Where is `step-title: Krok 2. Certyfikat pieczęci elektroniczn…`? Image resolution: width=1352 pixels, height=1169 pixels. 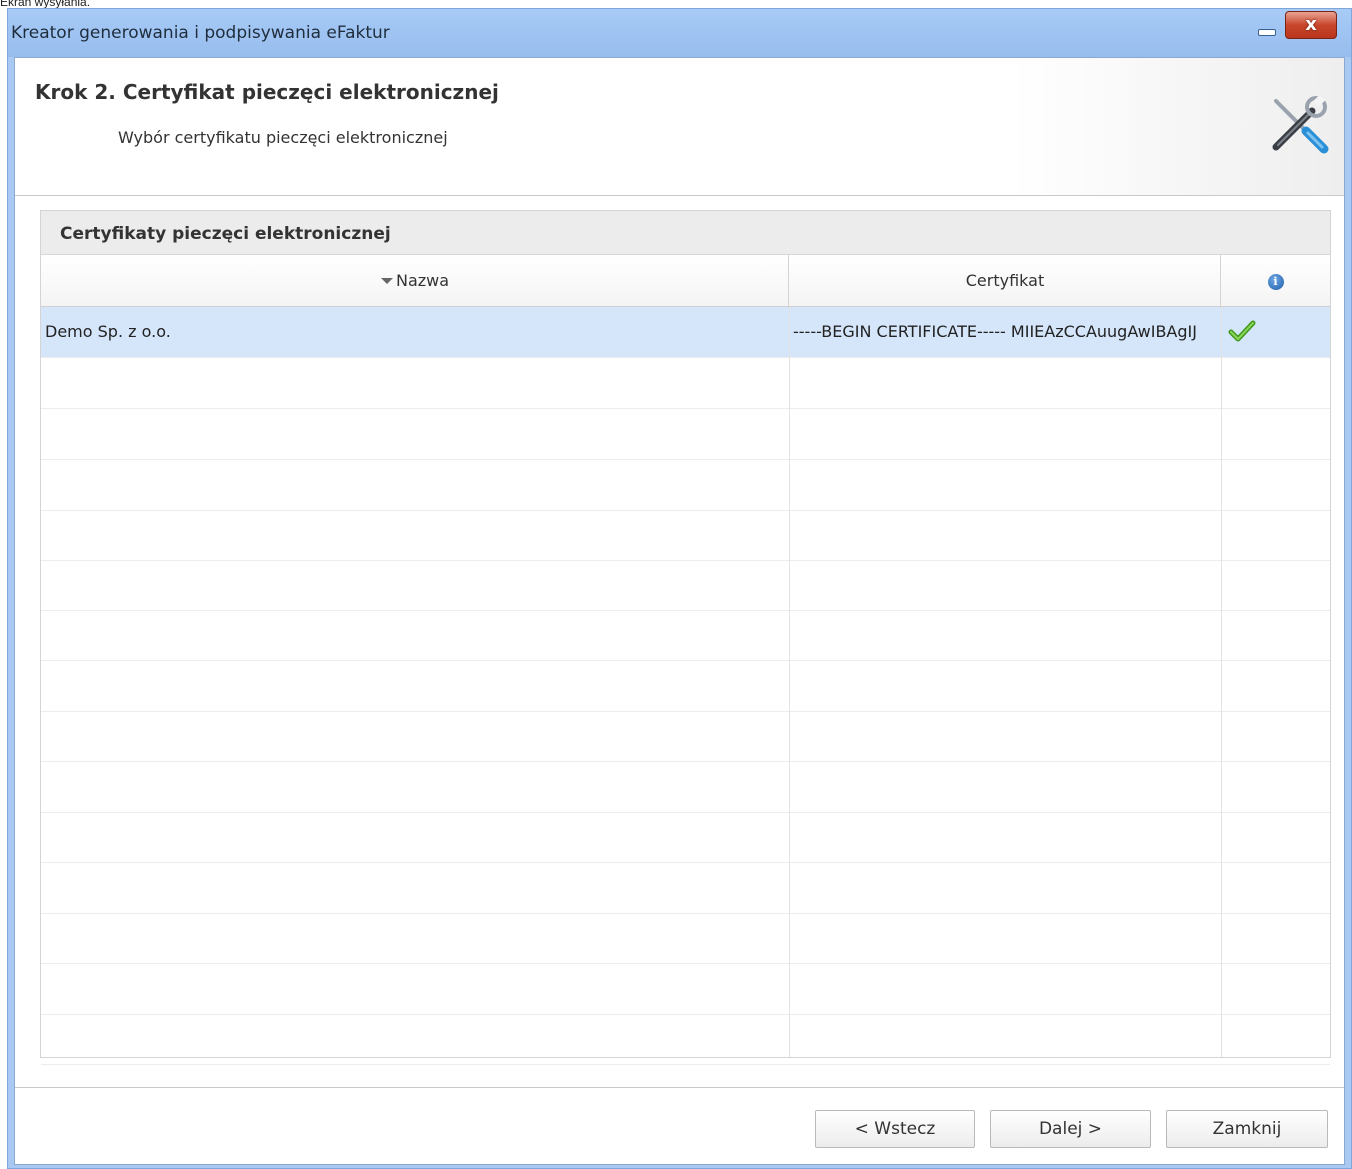 step-title: Krok 2. Certyfikat pieczęci elektroniczn… is located at coordinates (267, 92).